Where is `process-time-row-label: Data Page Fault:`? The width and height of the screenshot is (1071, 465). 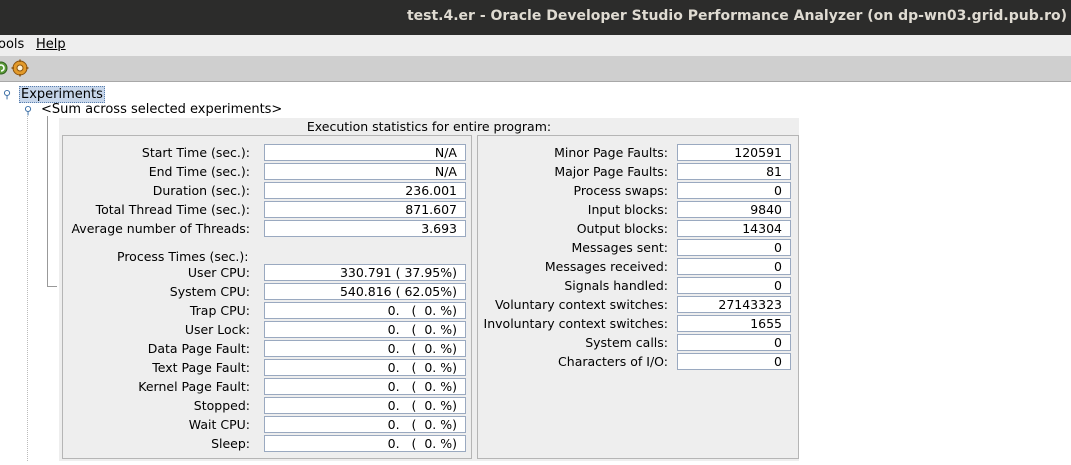
process-time-row-label: Data Page Fault: is located at coordinates (198, 348).